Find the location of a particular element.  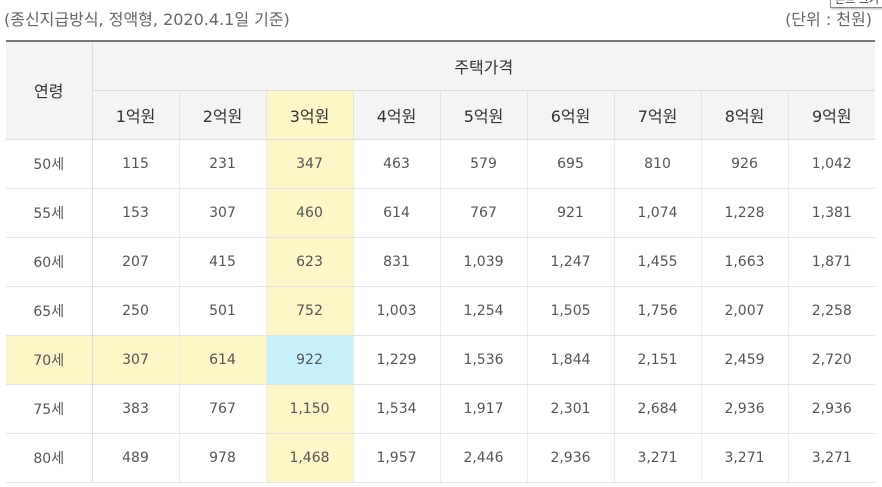

amount-cell: 1,039 is located at coordinates (484, 262).